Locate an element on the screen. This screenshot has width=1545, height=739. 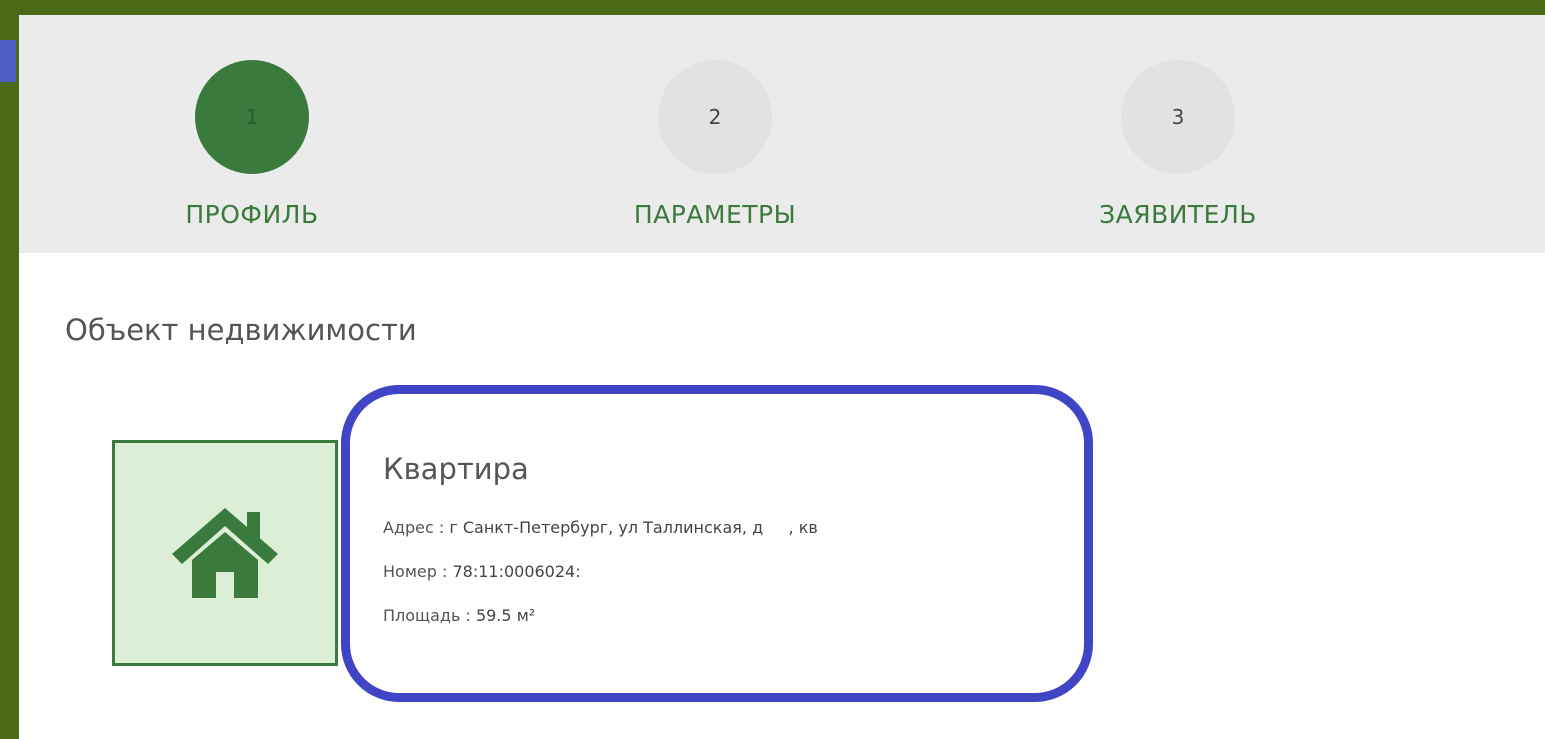
area-label: Площадь : is located at coordinates (429, 615).